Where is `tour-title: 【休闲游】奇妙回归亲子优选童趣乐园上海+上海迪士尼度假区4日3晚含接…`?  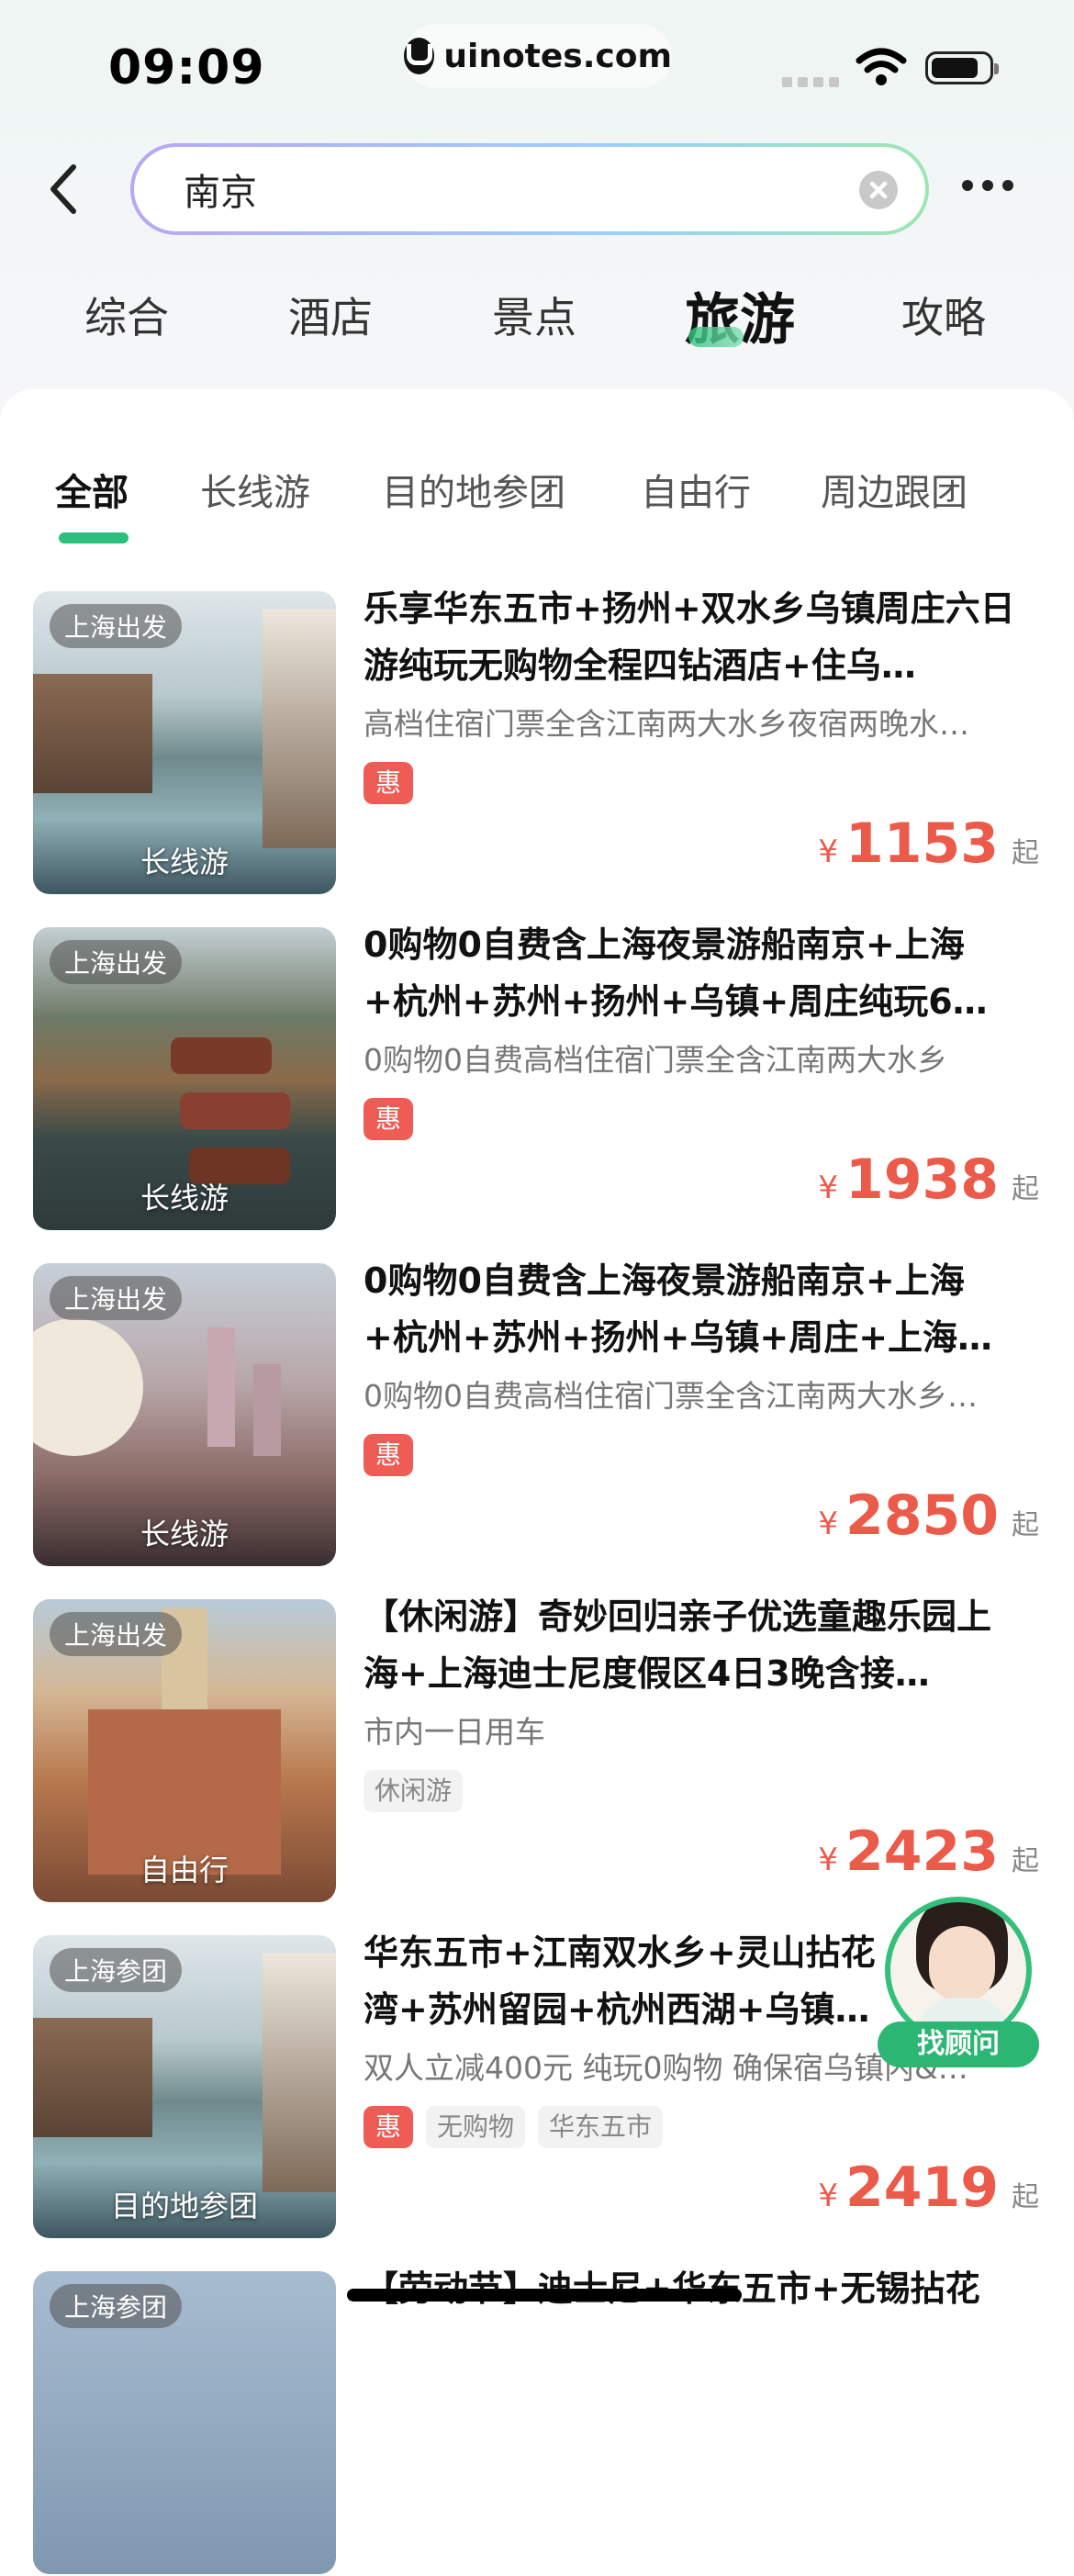
tour-title: 【休闲游】奇妙回归亲子优选童趣乐园上海+上海迪士尼度假区4日3晚含接… is located at coordinates (678, 1645).